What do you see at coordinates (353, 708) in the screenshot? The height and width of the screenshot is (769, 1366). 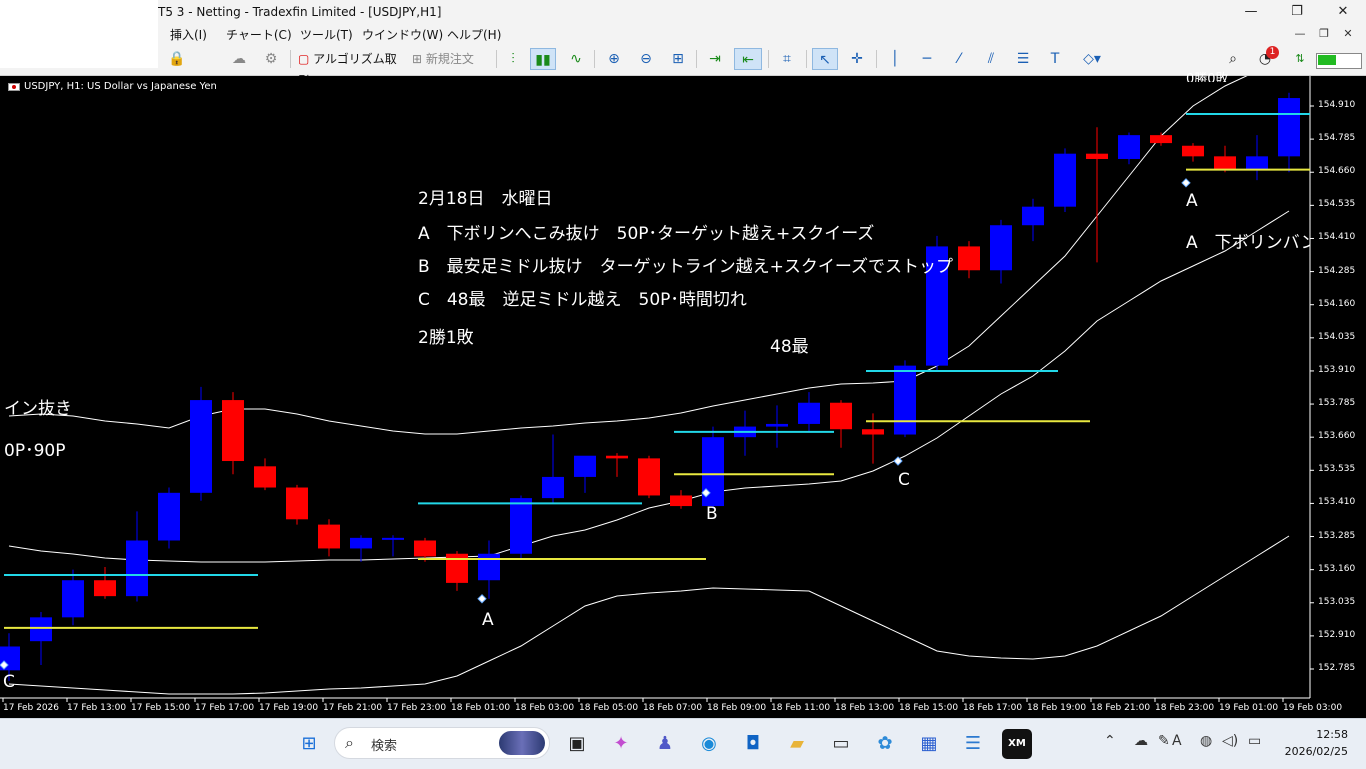 I see `time-tick-label: 17 Feb 21:00` at bounding box center [353, 708].